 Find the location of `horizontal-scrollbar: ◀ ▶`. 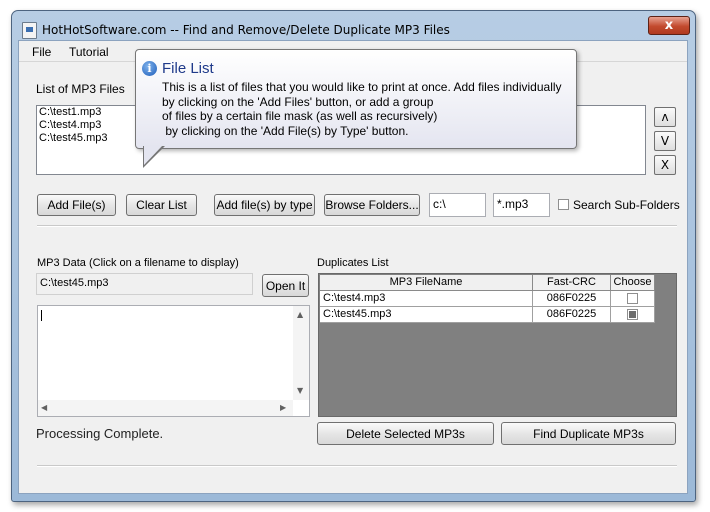

horizontal-scrollbar: ◀ ▶ is located at coordinates (165, 408).